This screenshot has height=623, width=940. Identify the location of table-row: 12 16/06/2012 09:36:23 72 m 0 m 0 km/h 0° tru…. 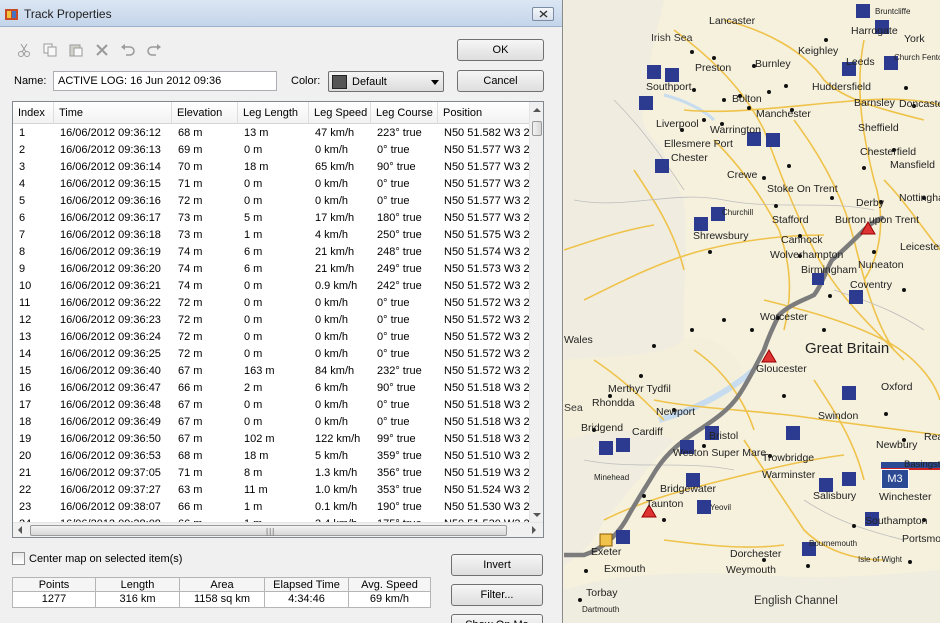
(272, 320).